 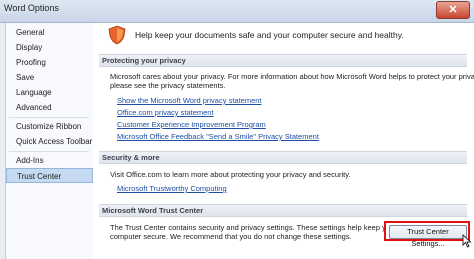 I want to click on link-trustworthy-computing: Microsoft Trustworthy Computing, so click(x=172, y=189).